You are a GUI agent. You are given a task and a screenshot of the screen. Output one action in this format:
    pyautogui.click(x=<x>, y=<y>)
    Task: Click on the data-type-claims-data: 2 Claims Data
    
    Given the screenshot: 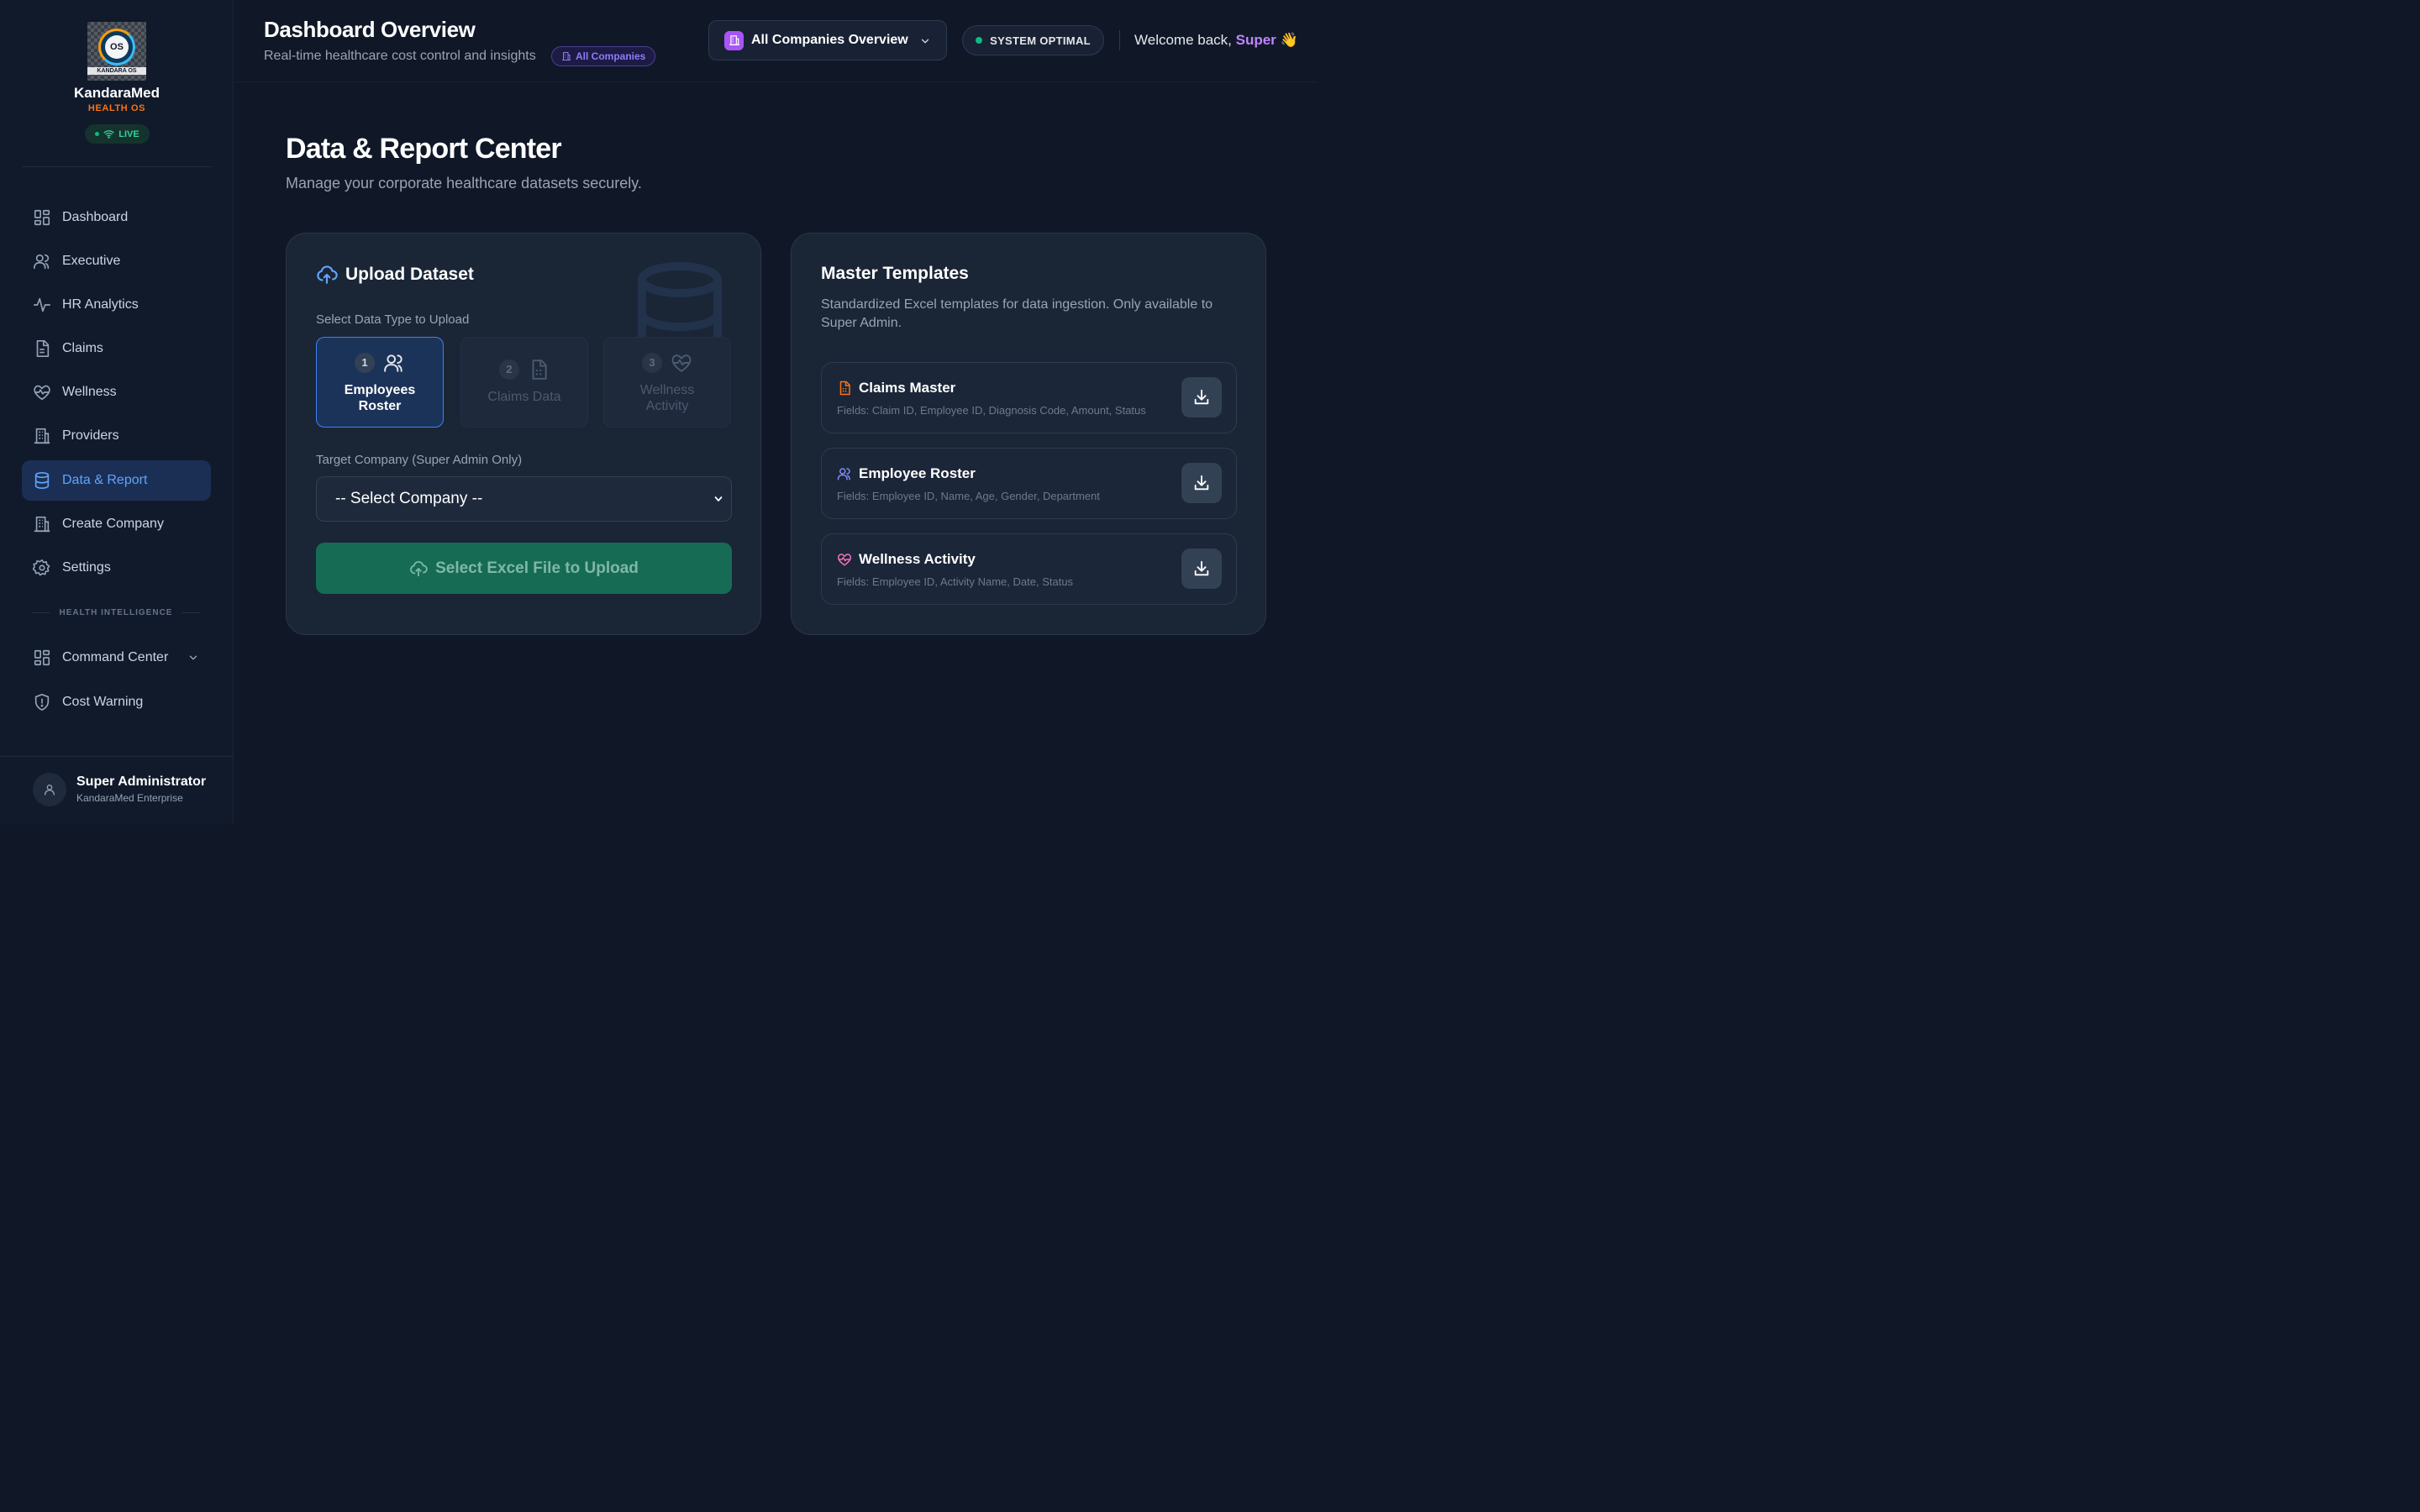 What is the action you would take?
    pyautogui.click(x=524, y=382)
    